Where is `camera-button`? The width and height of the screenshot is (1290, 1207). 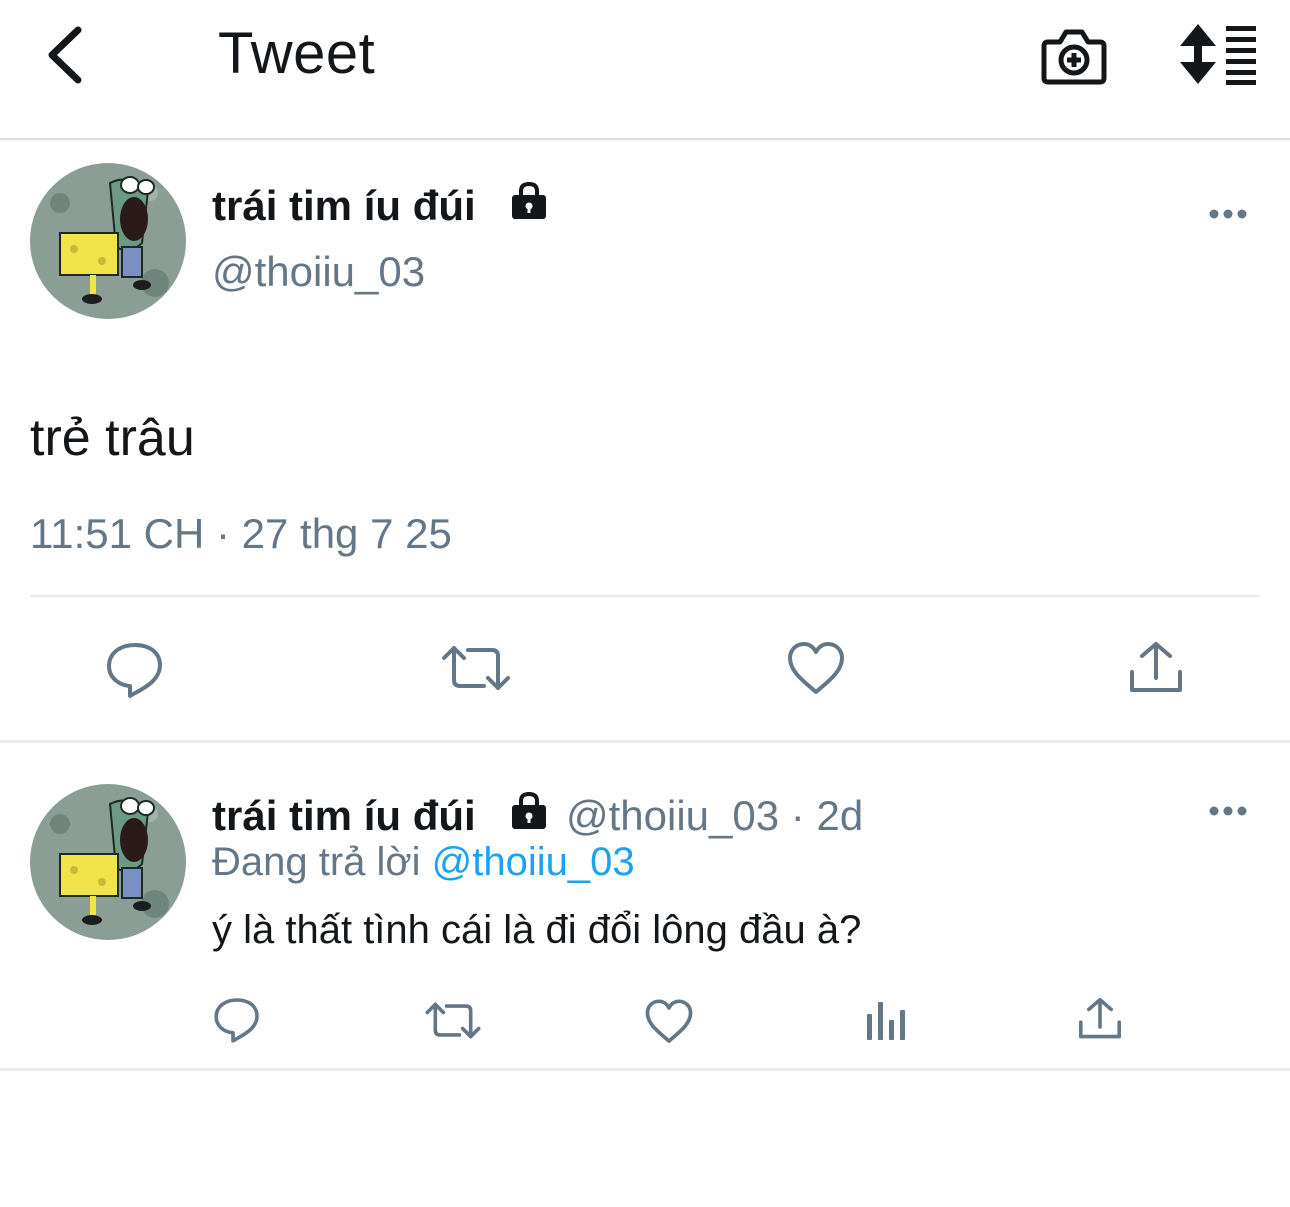 camera-button is located at coordinates (1074, 55).